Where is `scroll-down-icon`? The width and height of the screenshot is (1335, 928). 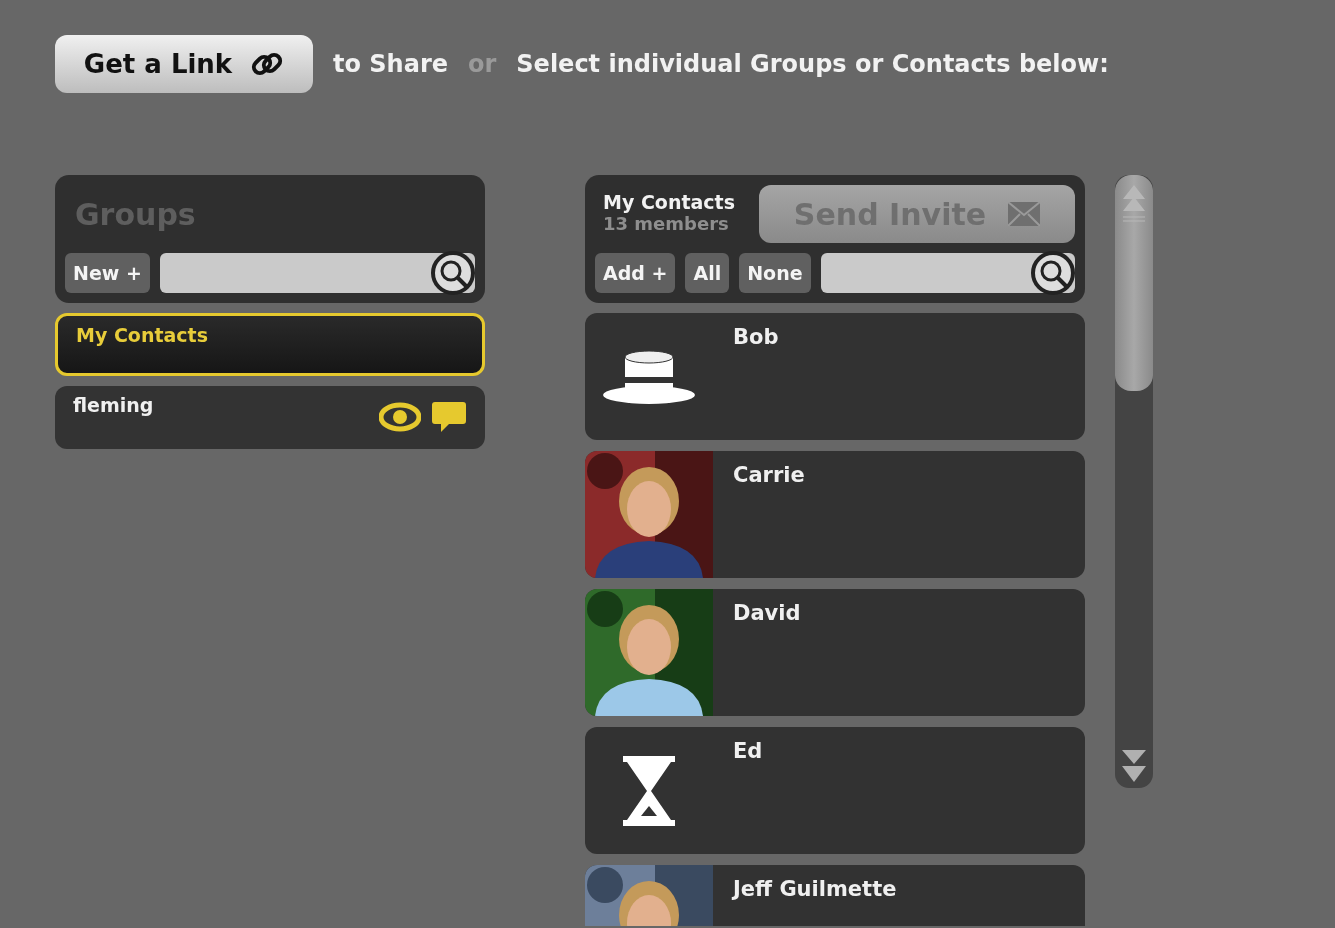
scroll-down-icon is located at coordinates (1134, 767).